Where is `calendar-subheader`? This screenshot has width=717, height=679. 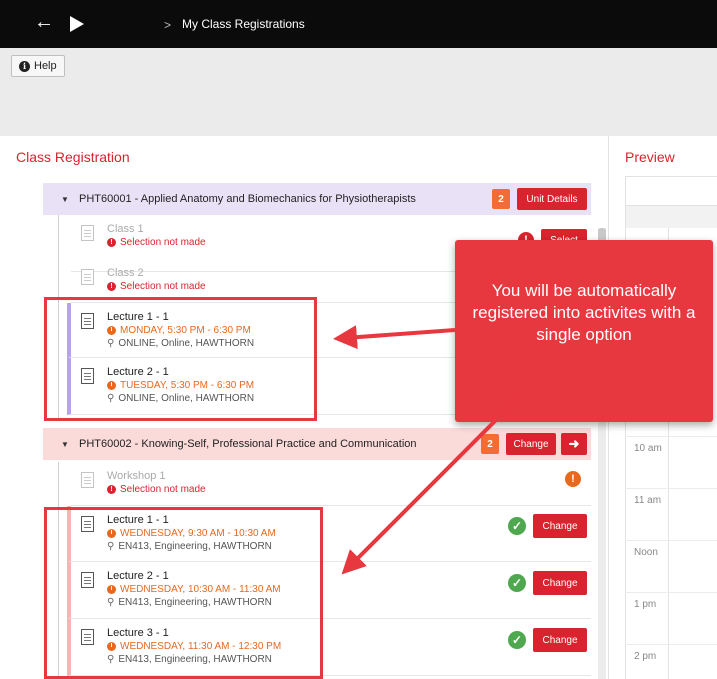
calendar-subheader is located at coordinates (671, 217).